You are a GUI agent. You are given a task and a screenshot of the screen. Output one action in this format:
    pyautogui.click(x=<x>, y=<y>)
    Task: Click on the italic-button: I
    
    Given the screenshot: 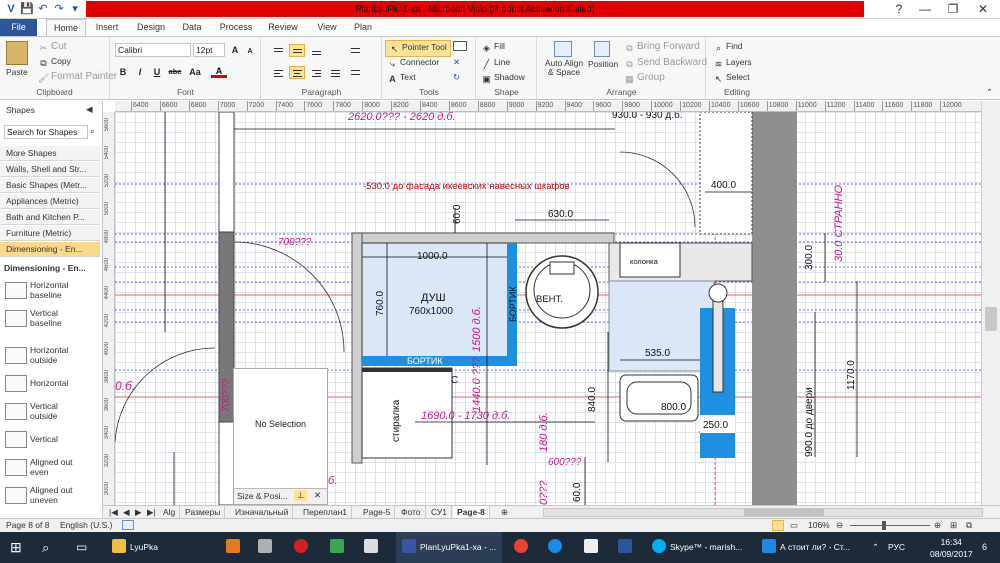 What is the action you would take?
    pyautogui.click(x=140, y=72)
    